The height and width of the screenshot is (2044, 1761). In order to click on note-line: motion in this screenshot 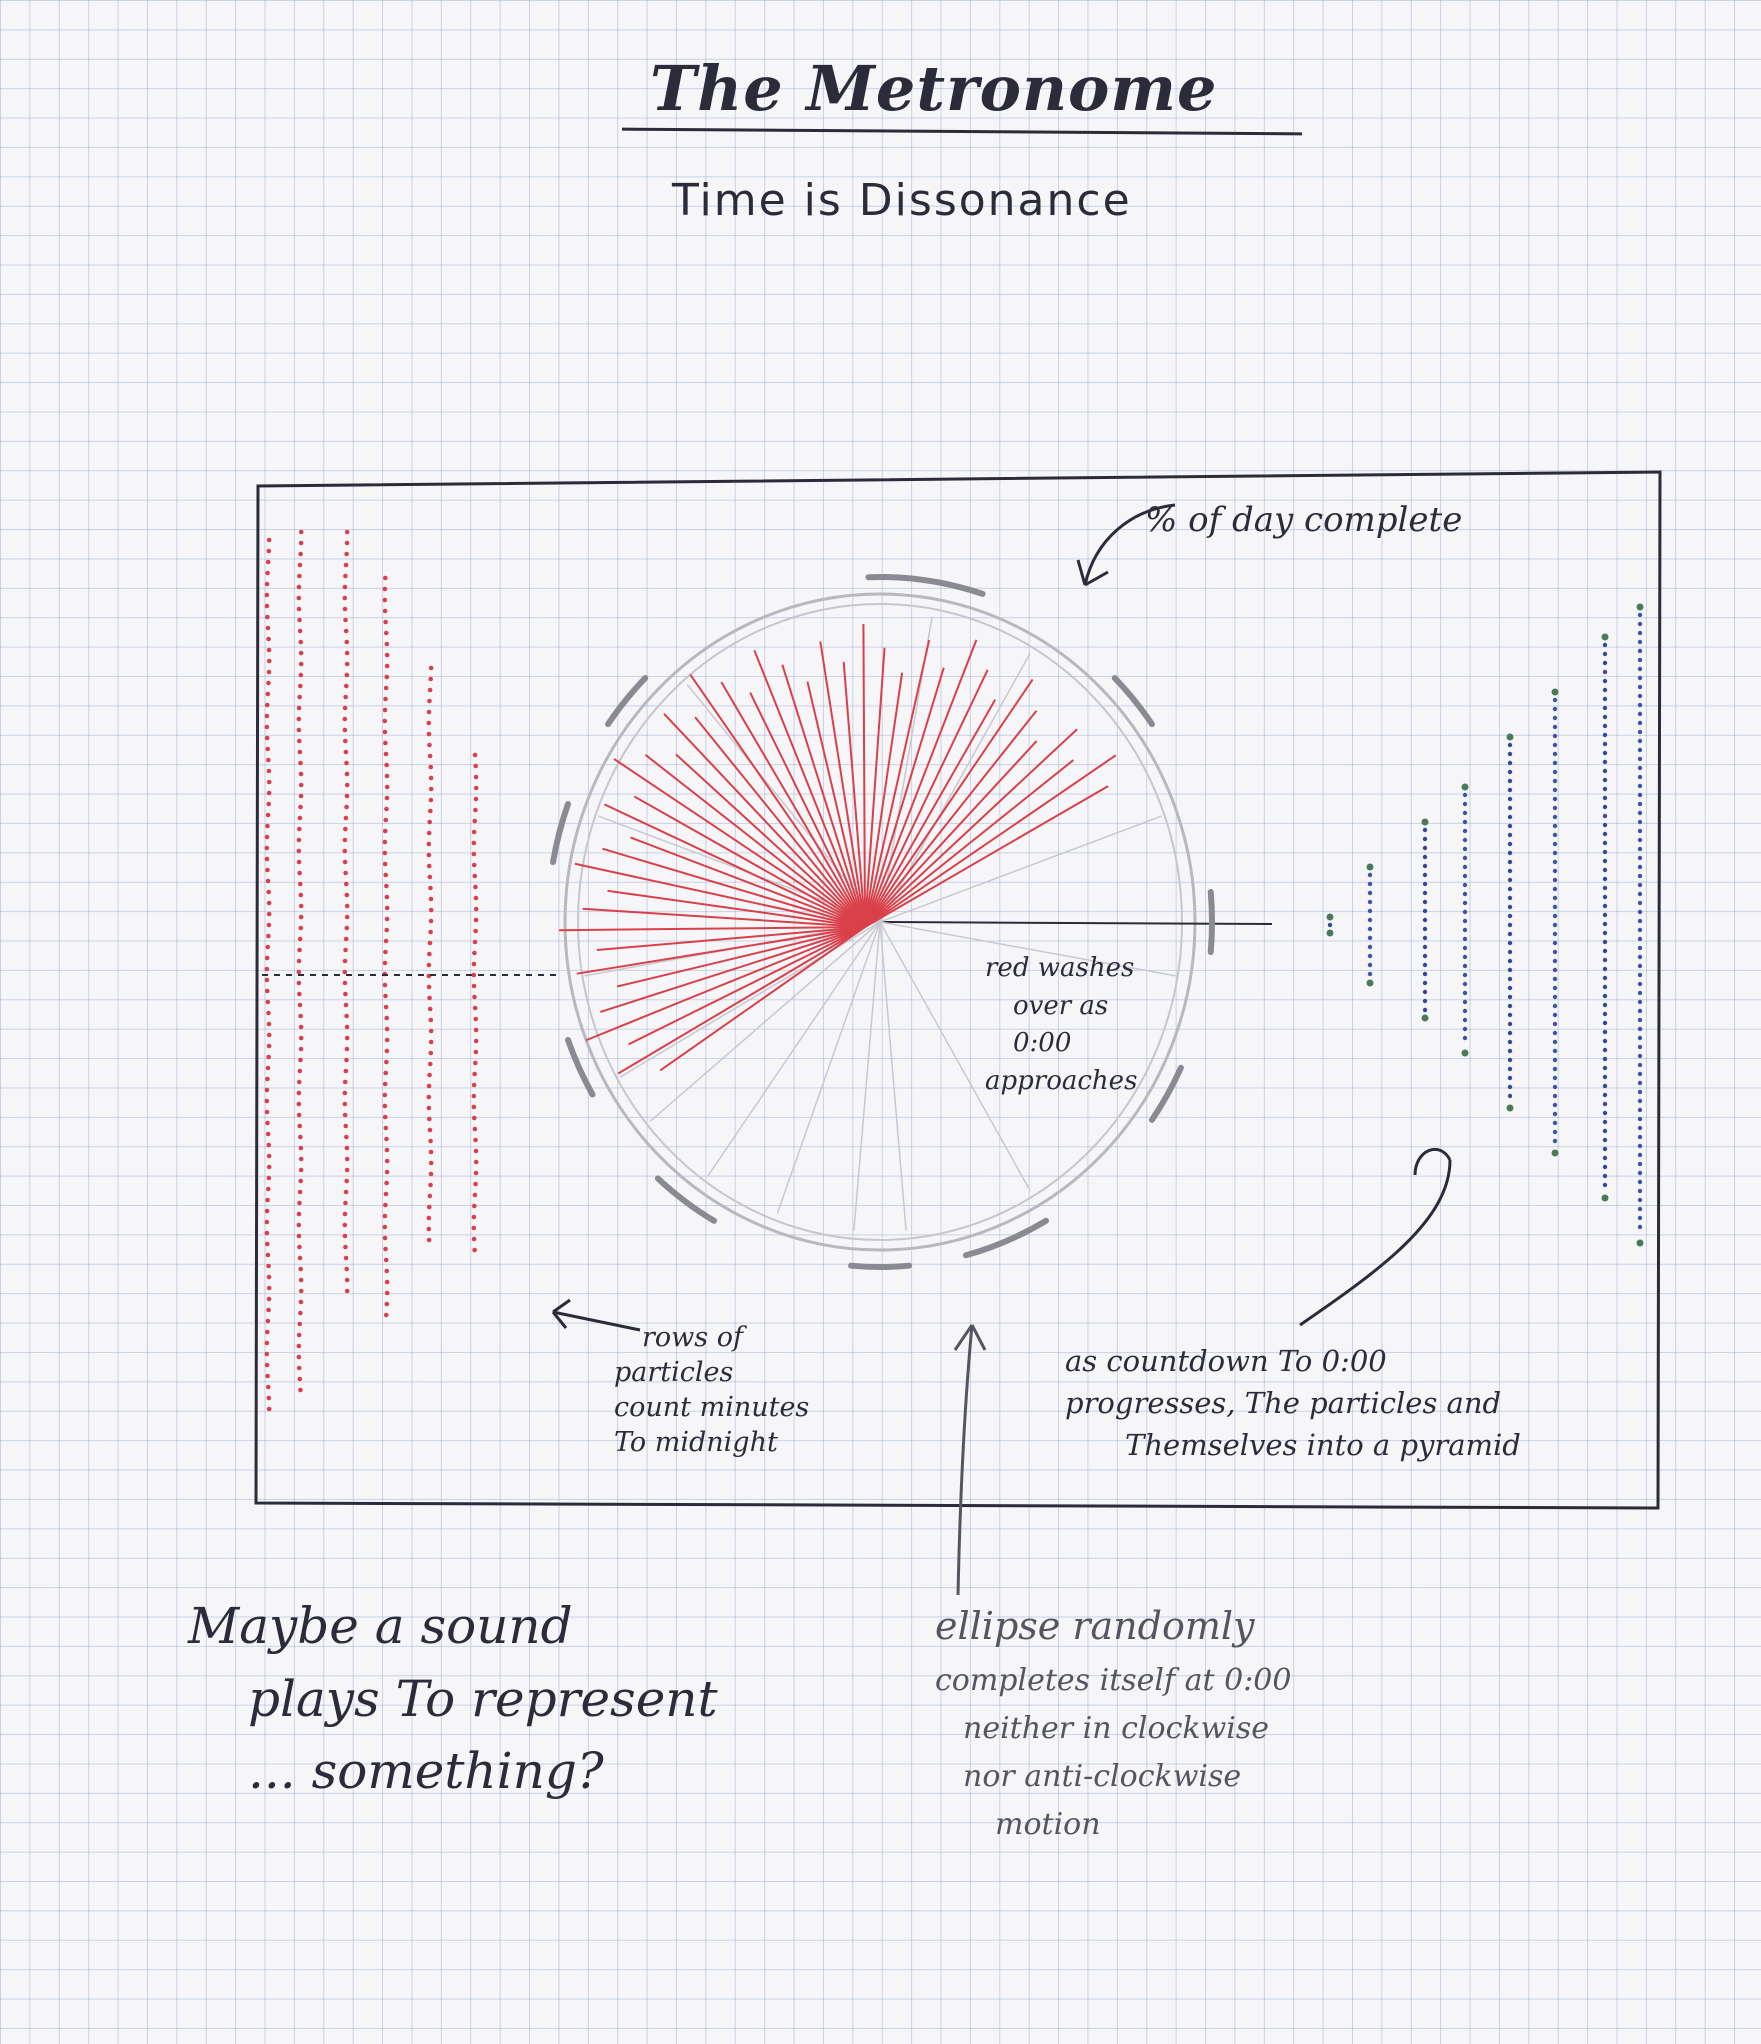, I will do `click(1048, 1824)`.